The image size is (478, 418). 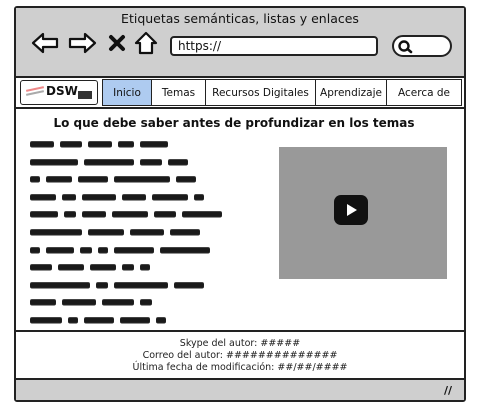 What do you see at coordinates (448, 390) in the screenshot?
I see `resize-grip-icon: //` at bounding box center [448, 390].